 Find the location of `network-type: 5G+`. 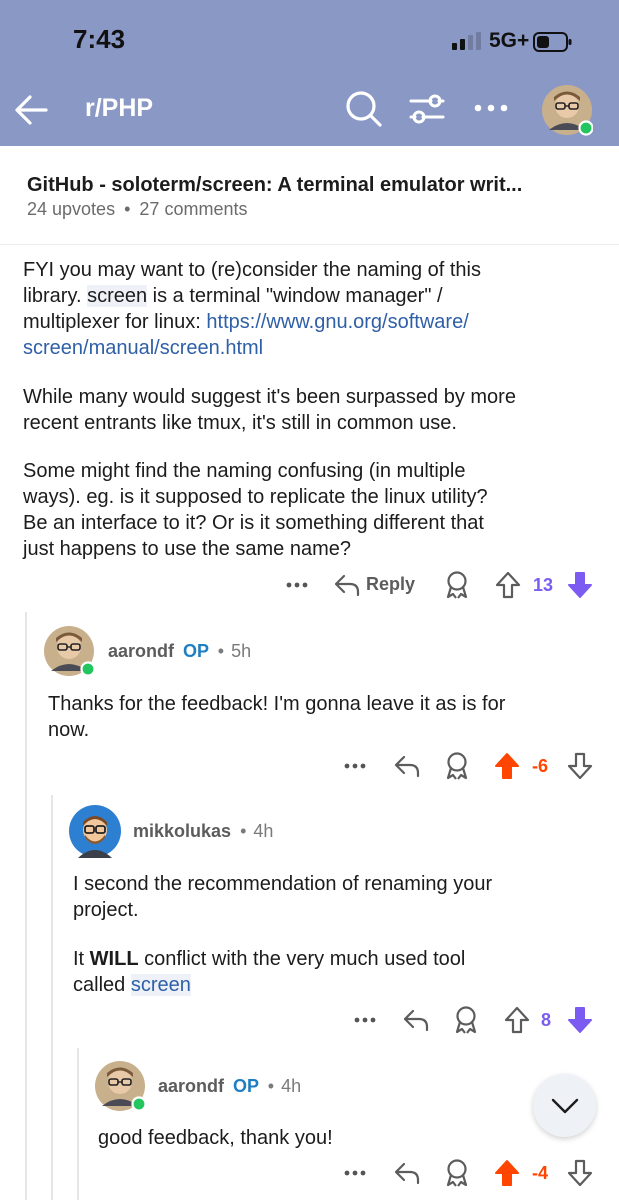

network-type: 5G+ is located at coordinates (509, 40).